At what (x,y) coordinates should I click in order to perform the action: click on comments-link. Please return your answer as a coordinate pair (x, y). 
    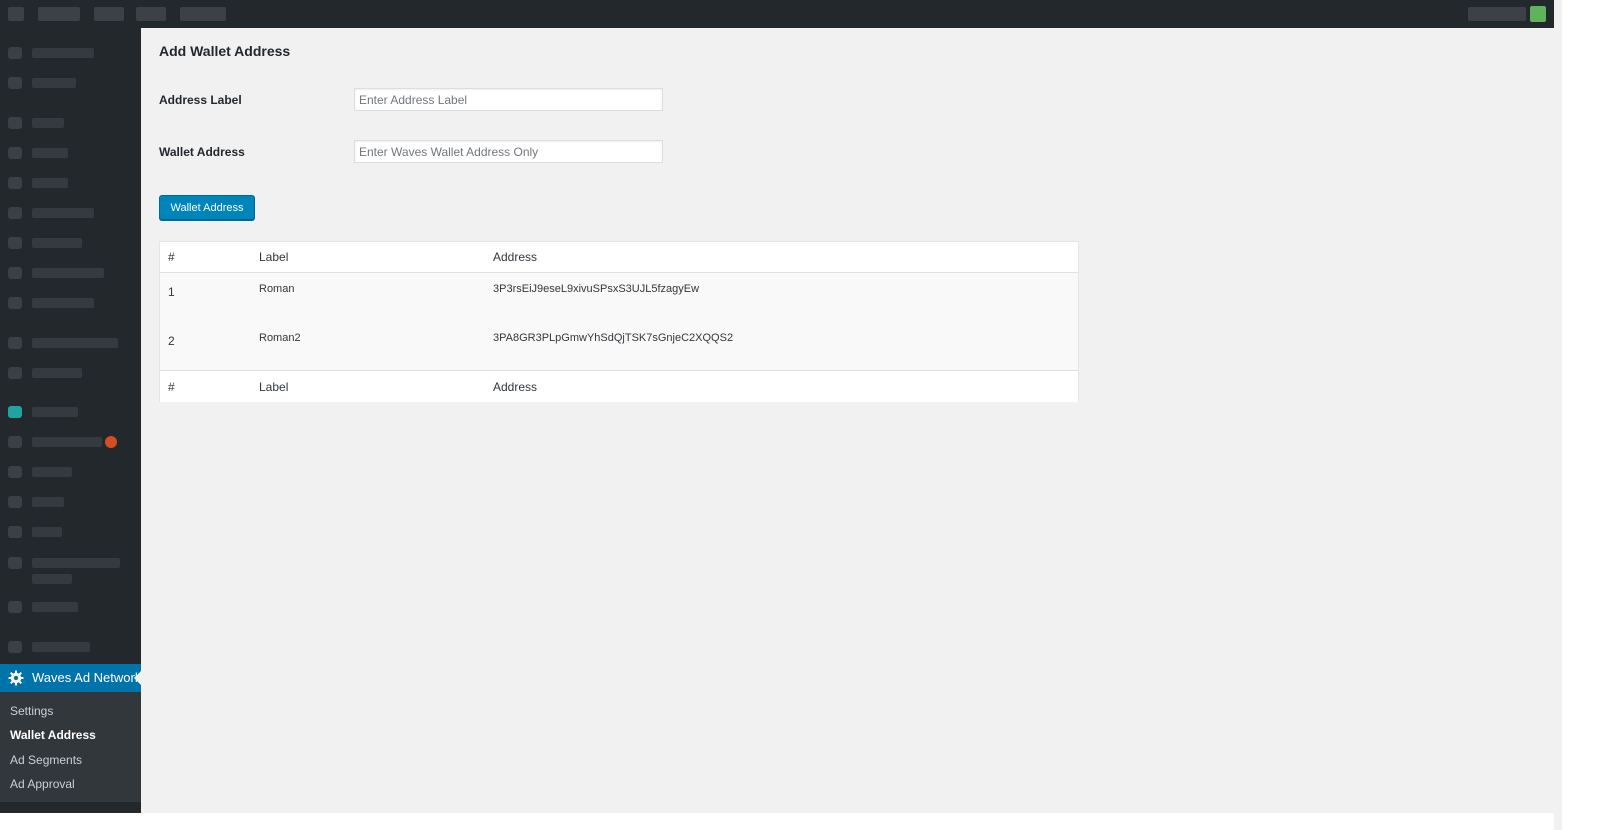
    Looking at the image, I should click on (151, 14).